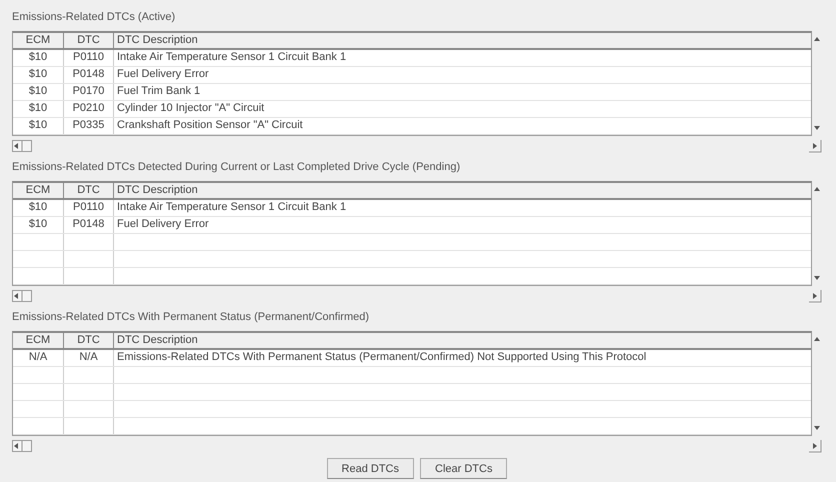 This screenshot has width=836, height=482. I want to click on section-title: Emissions-Related DTCs Detected During Current or Last Completed Drive Cycle (Pending), so click(237, 167).